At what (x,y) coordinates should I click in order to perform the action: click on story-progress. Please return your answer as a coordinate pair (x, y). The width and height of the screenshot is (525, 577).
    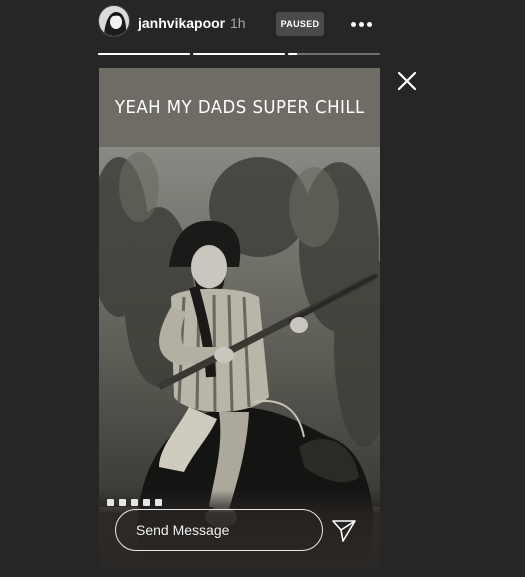
    Looking at the image, I should click on (239, 54).